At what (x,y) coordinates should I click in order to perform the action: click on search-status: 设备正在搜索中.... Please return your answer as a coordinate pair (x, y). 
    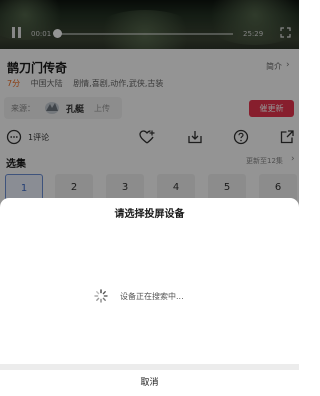
    Looking at the image, I should click on (152, 296).